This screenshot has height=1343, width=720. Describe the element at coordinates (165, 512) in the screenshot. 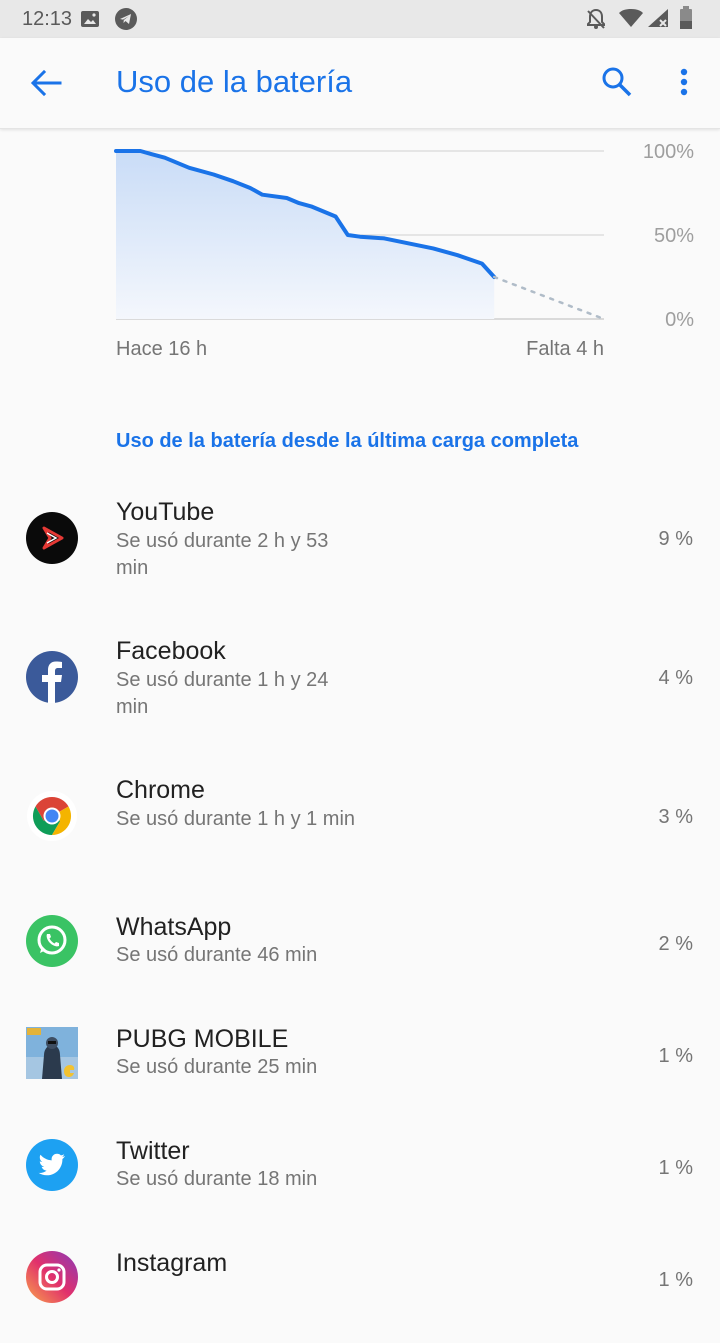

I see `app-name: YouTube` at that location.